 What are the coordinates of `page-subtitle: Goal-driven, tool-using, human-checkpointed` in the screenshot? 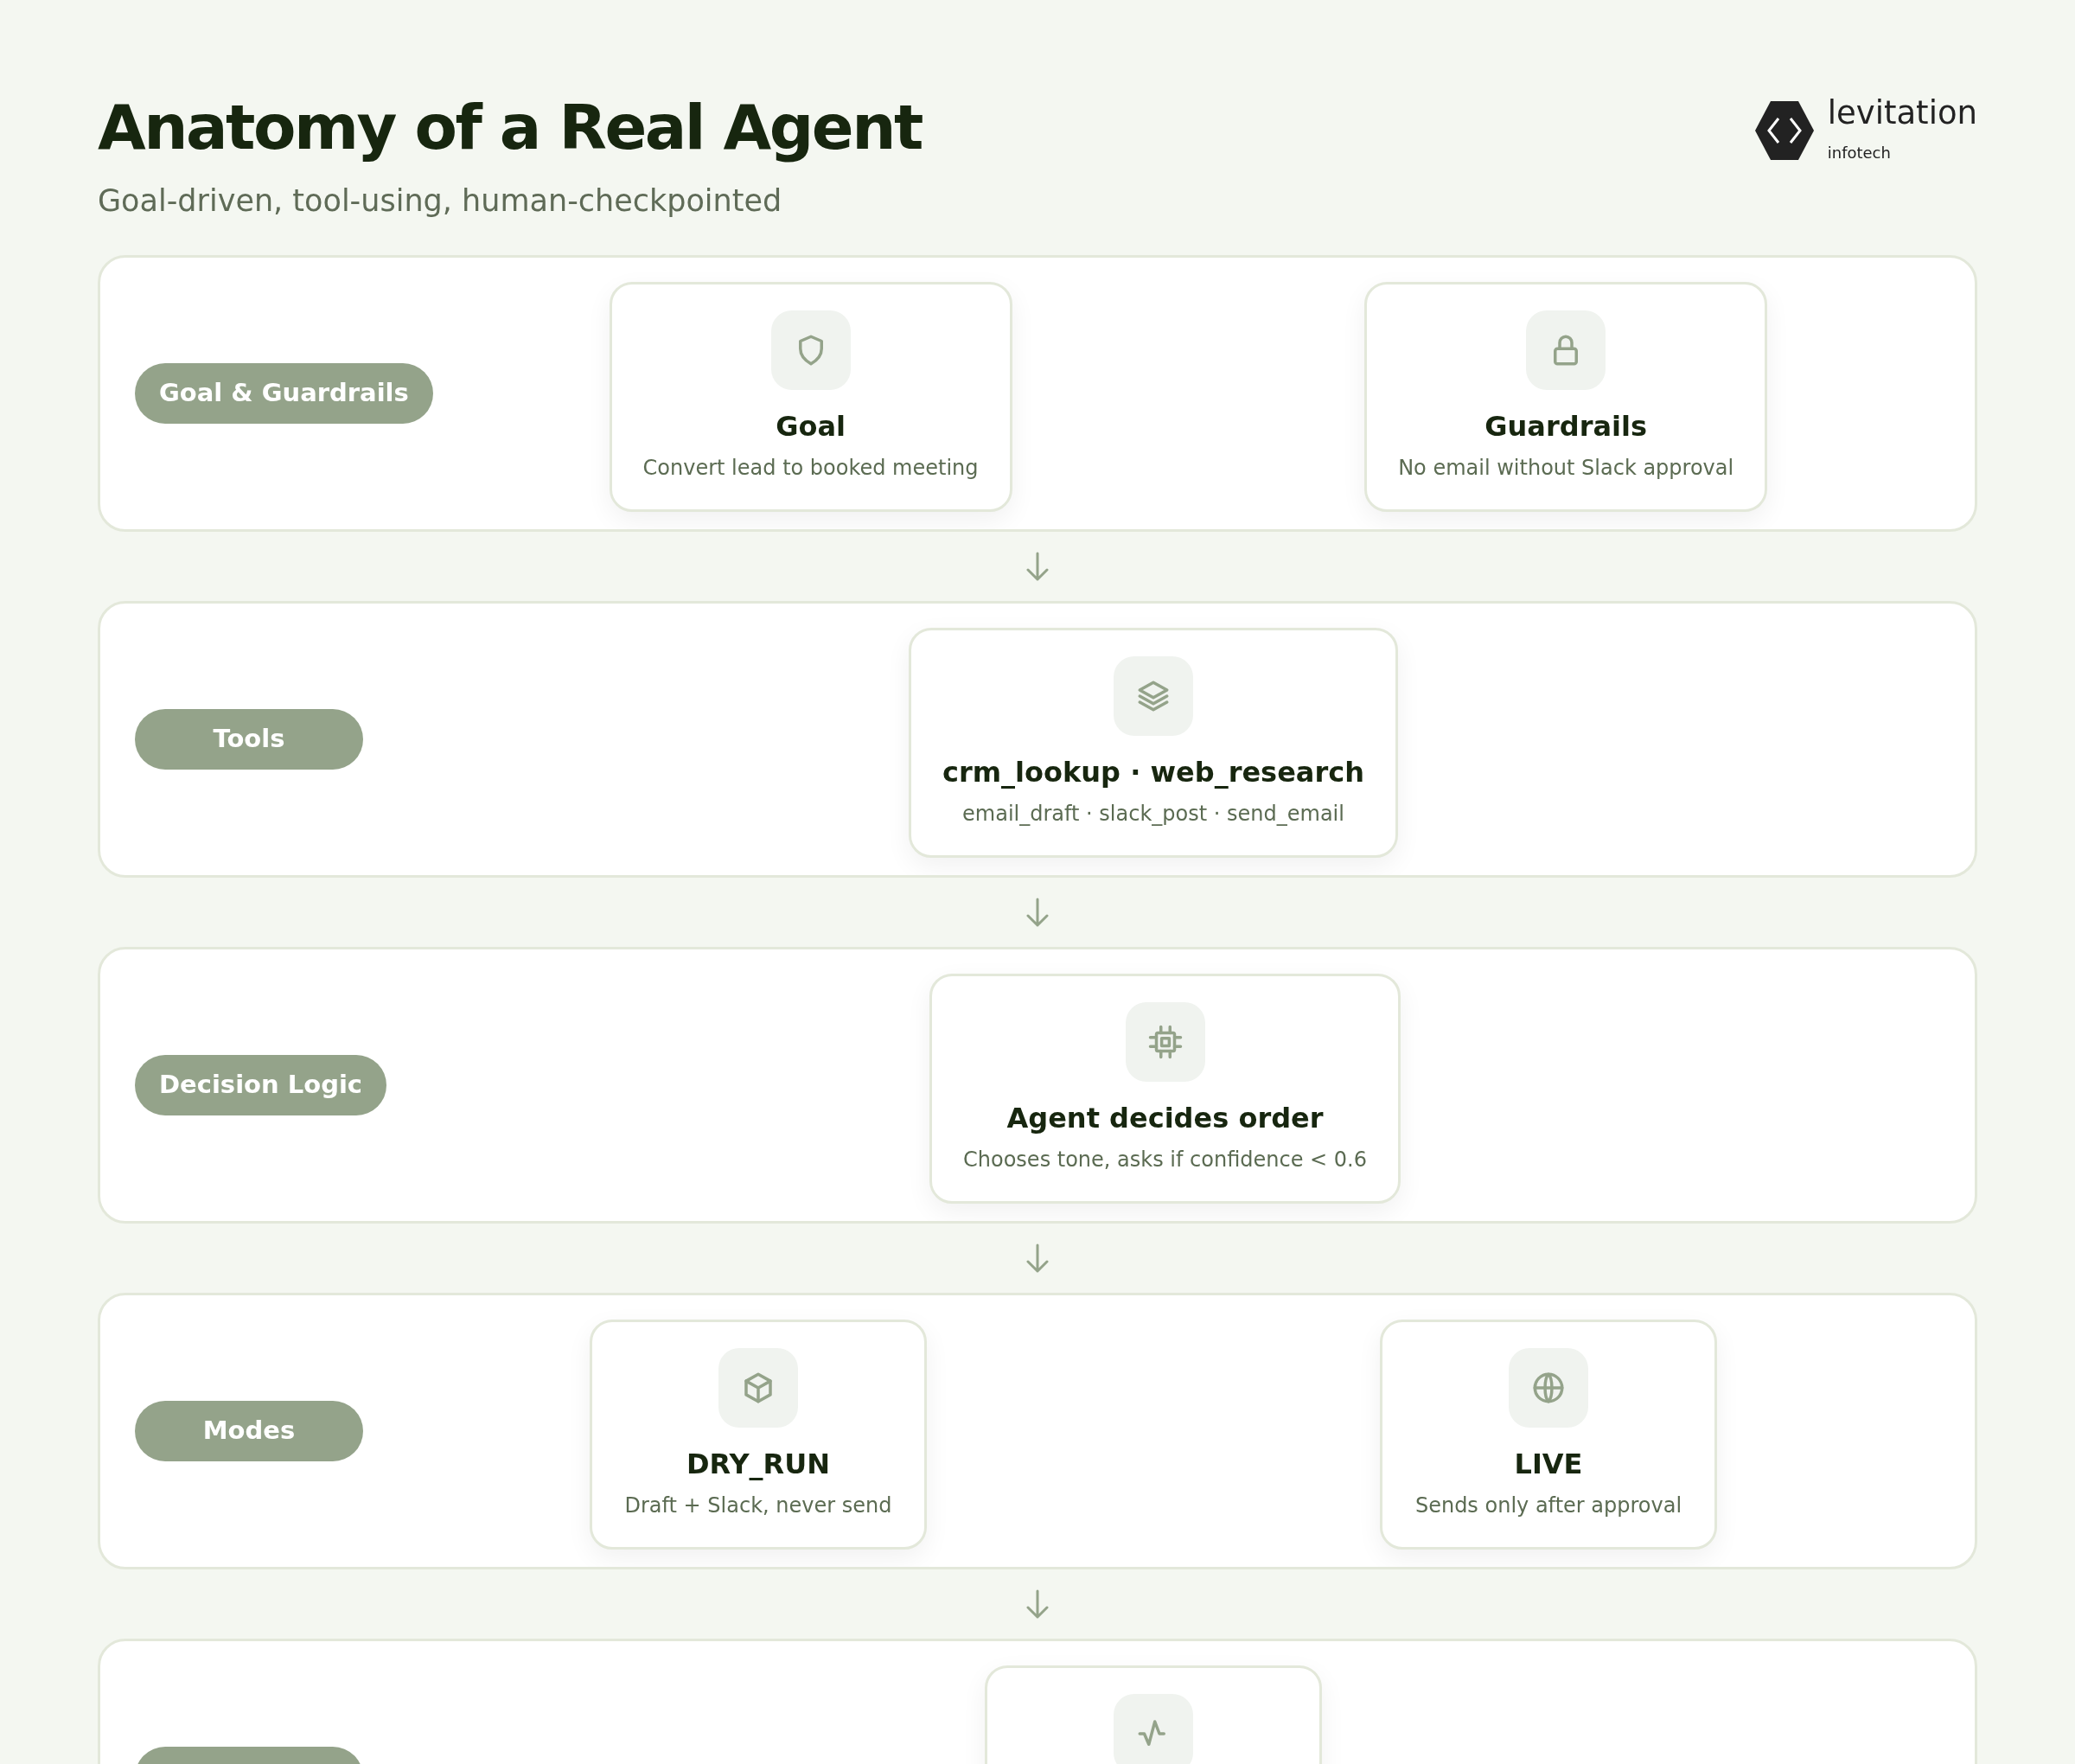 It's located at (440, 201).